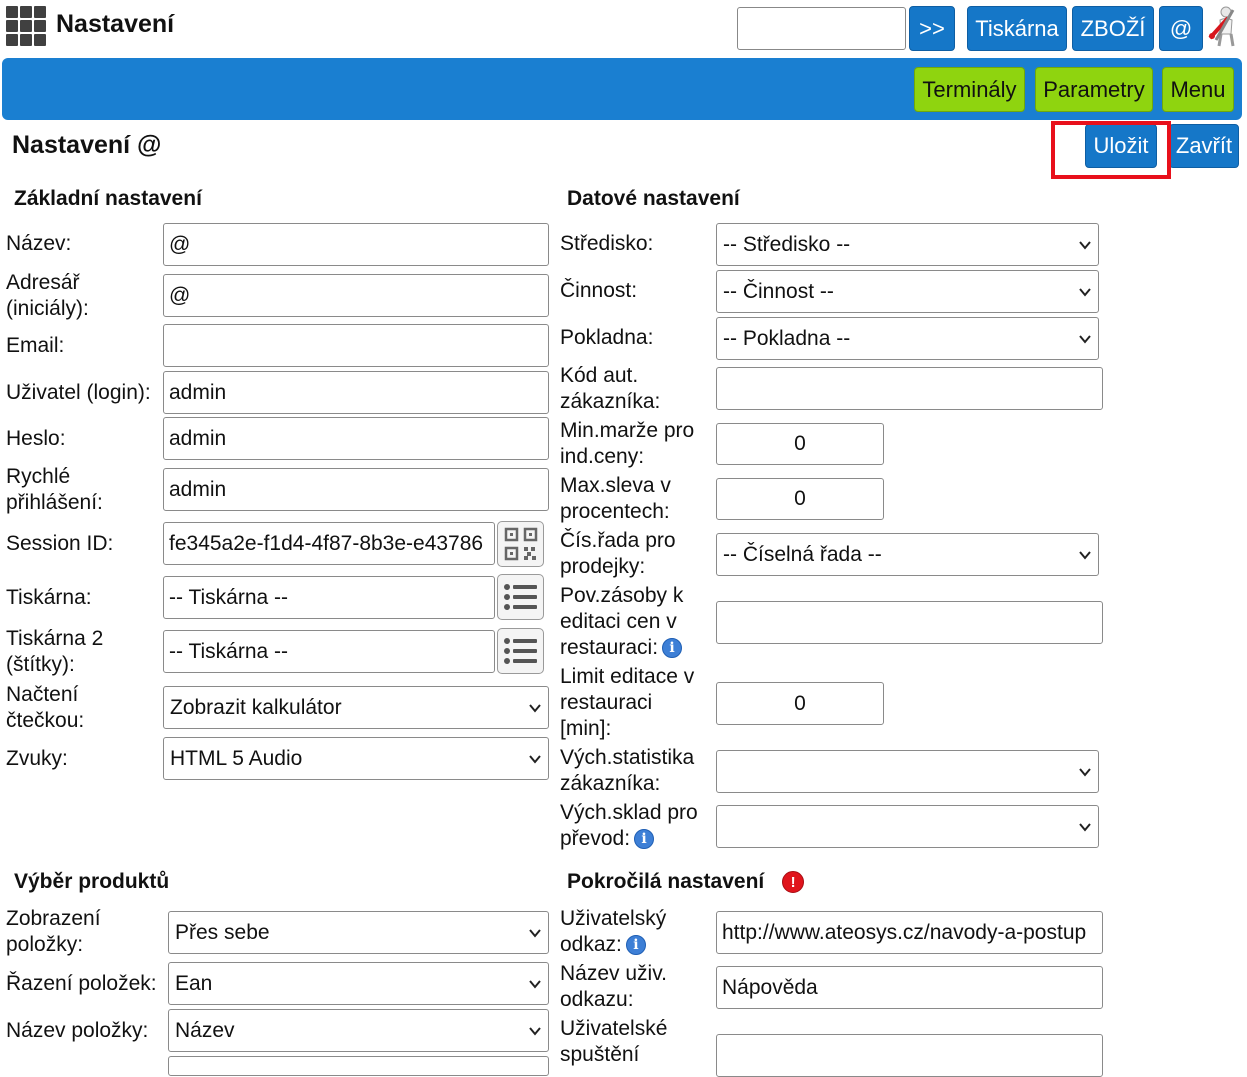  Describe the element at coordinates (1094, 89) in the screenshot. I see `parameters-button: Parametry` at that location.